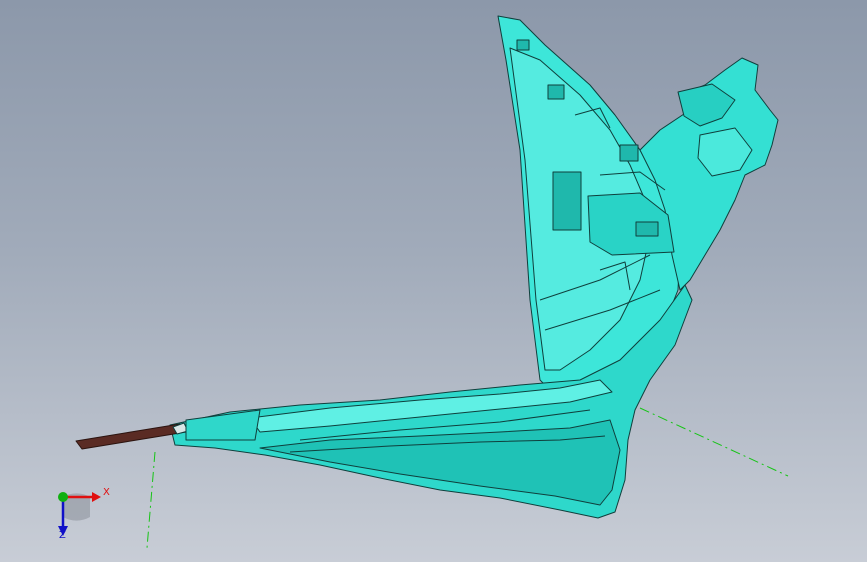 Image resolution: width=867 pixels, height=562 pixels. I want to click on stub-arm-teal, so click(223, 425).